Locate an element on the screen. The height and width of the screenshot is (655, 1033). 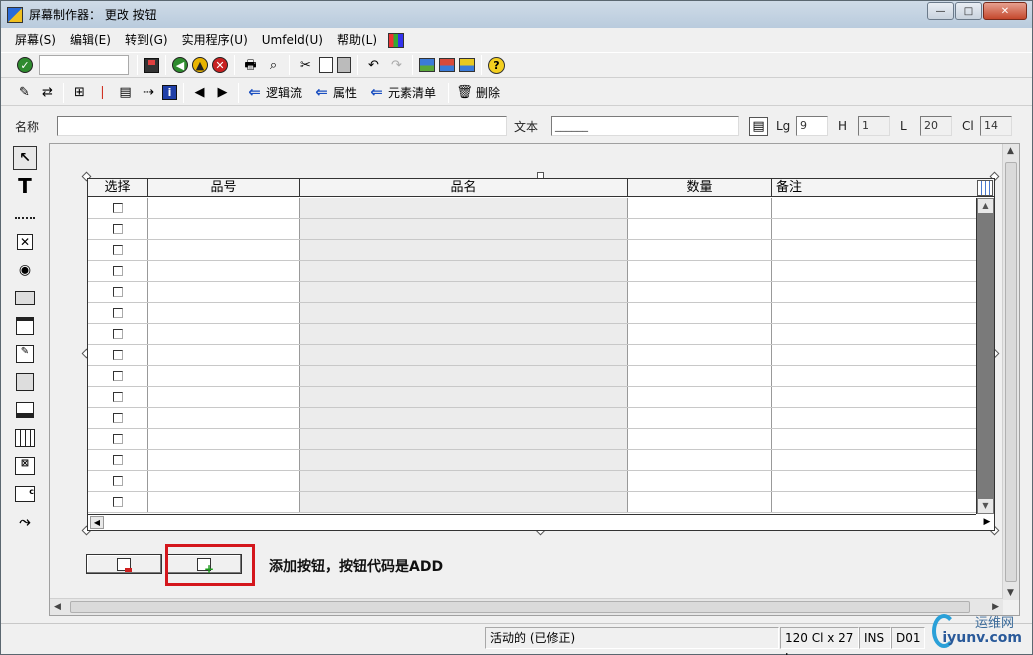
text-field-icon: T is located at coordinates (25, 186).